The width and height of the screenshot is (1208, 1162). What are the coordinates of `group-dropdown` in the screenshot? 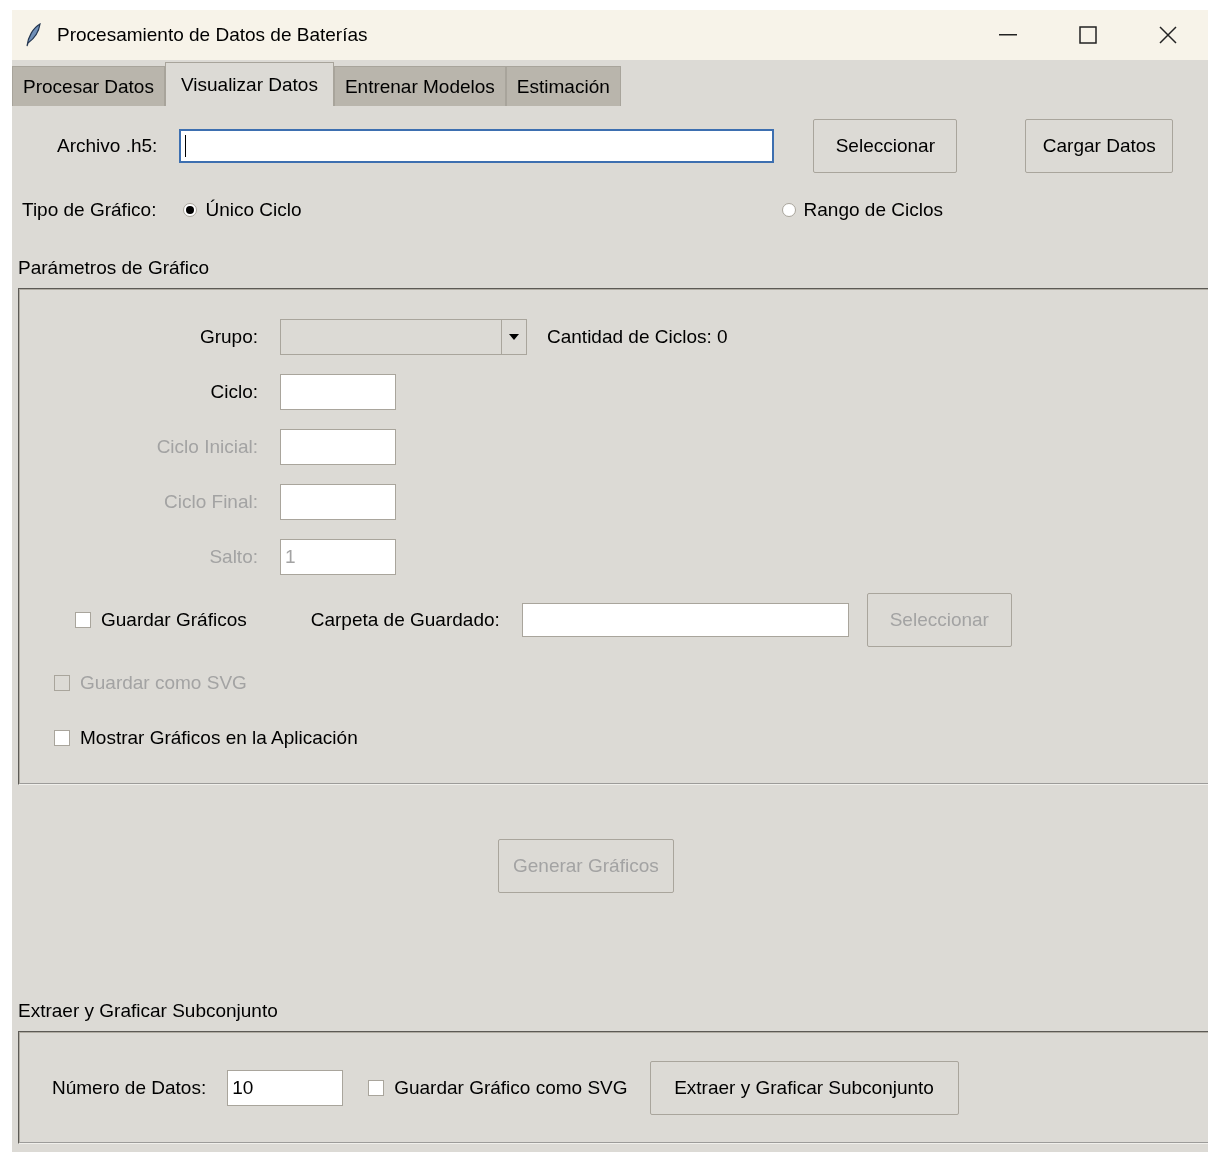 It's located at (403, 337).